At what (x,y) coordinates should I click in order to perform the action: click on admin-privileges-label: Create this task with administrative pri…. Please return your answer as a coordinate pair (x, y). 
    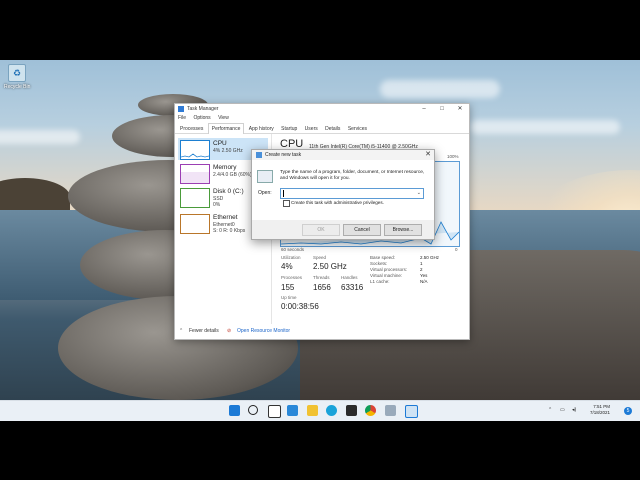
    Looking at the image, I should click on (337, 202).